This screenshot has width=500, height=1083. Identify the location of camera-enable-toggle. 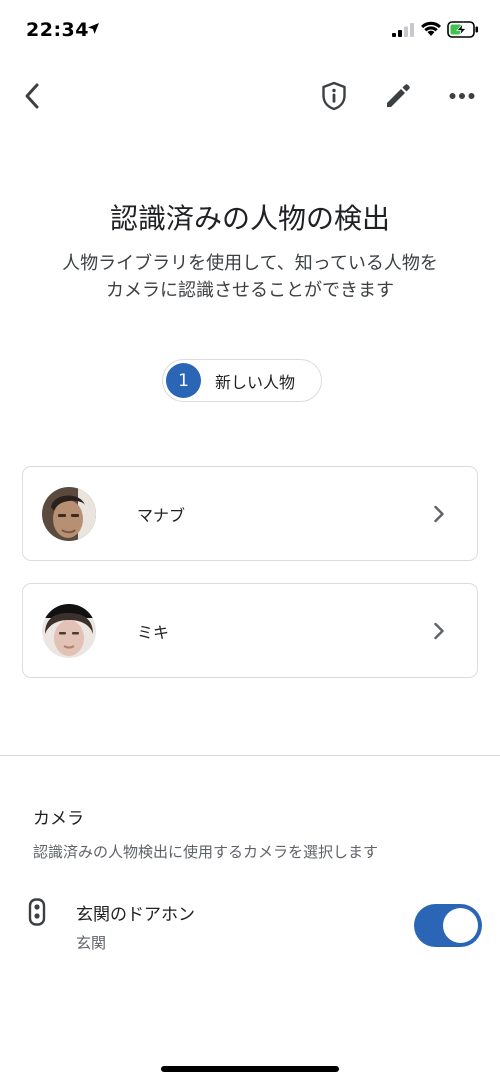
(448, 925).